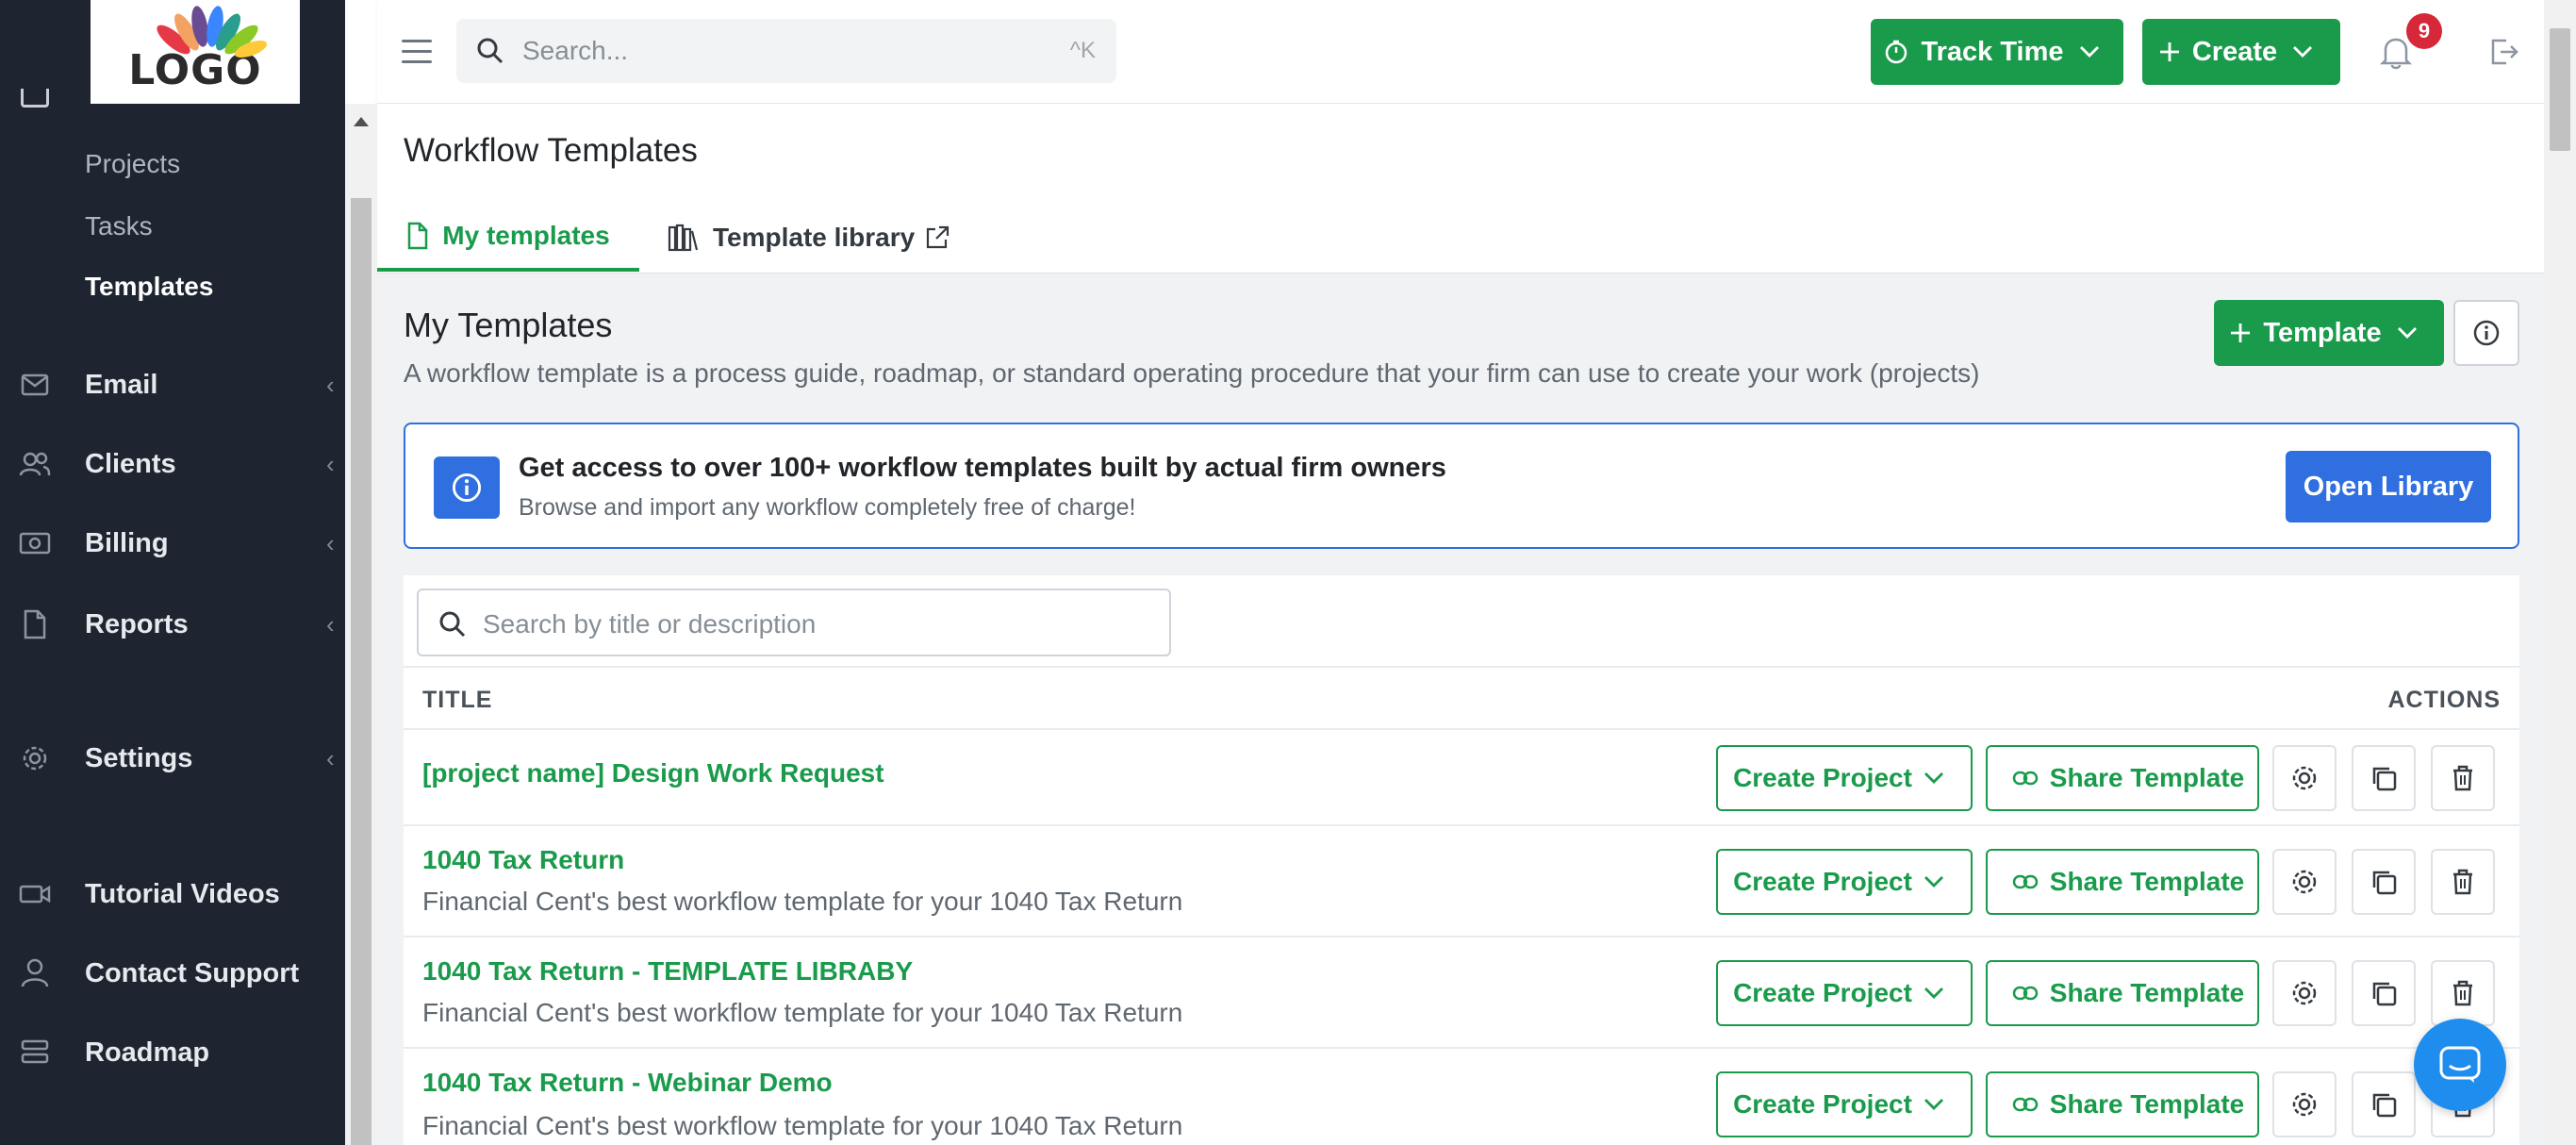  I want to click on table-header: TITLE ACTIONS, so click(1461, 698).